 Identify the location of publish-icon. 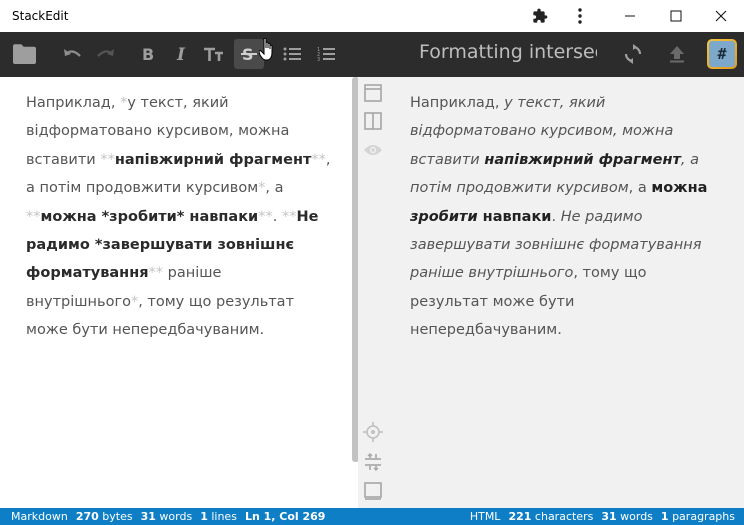
(677, 54).